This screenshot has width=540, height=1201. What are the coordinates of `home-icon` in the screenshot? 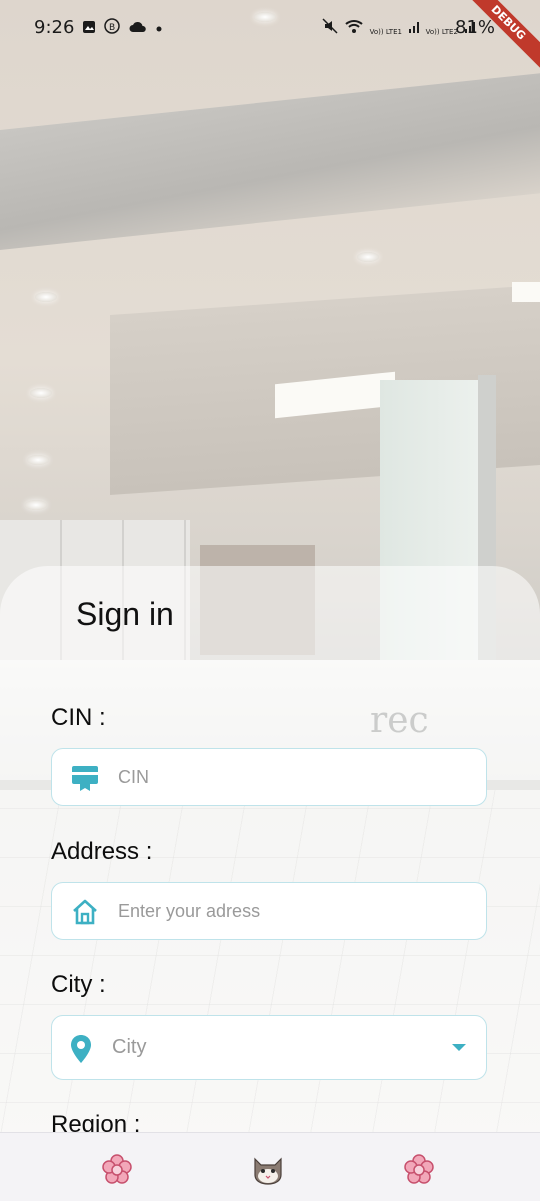 It's located at (85, 914).